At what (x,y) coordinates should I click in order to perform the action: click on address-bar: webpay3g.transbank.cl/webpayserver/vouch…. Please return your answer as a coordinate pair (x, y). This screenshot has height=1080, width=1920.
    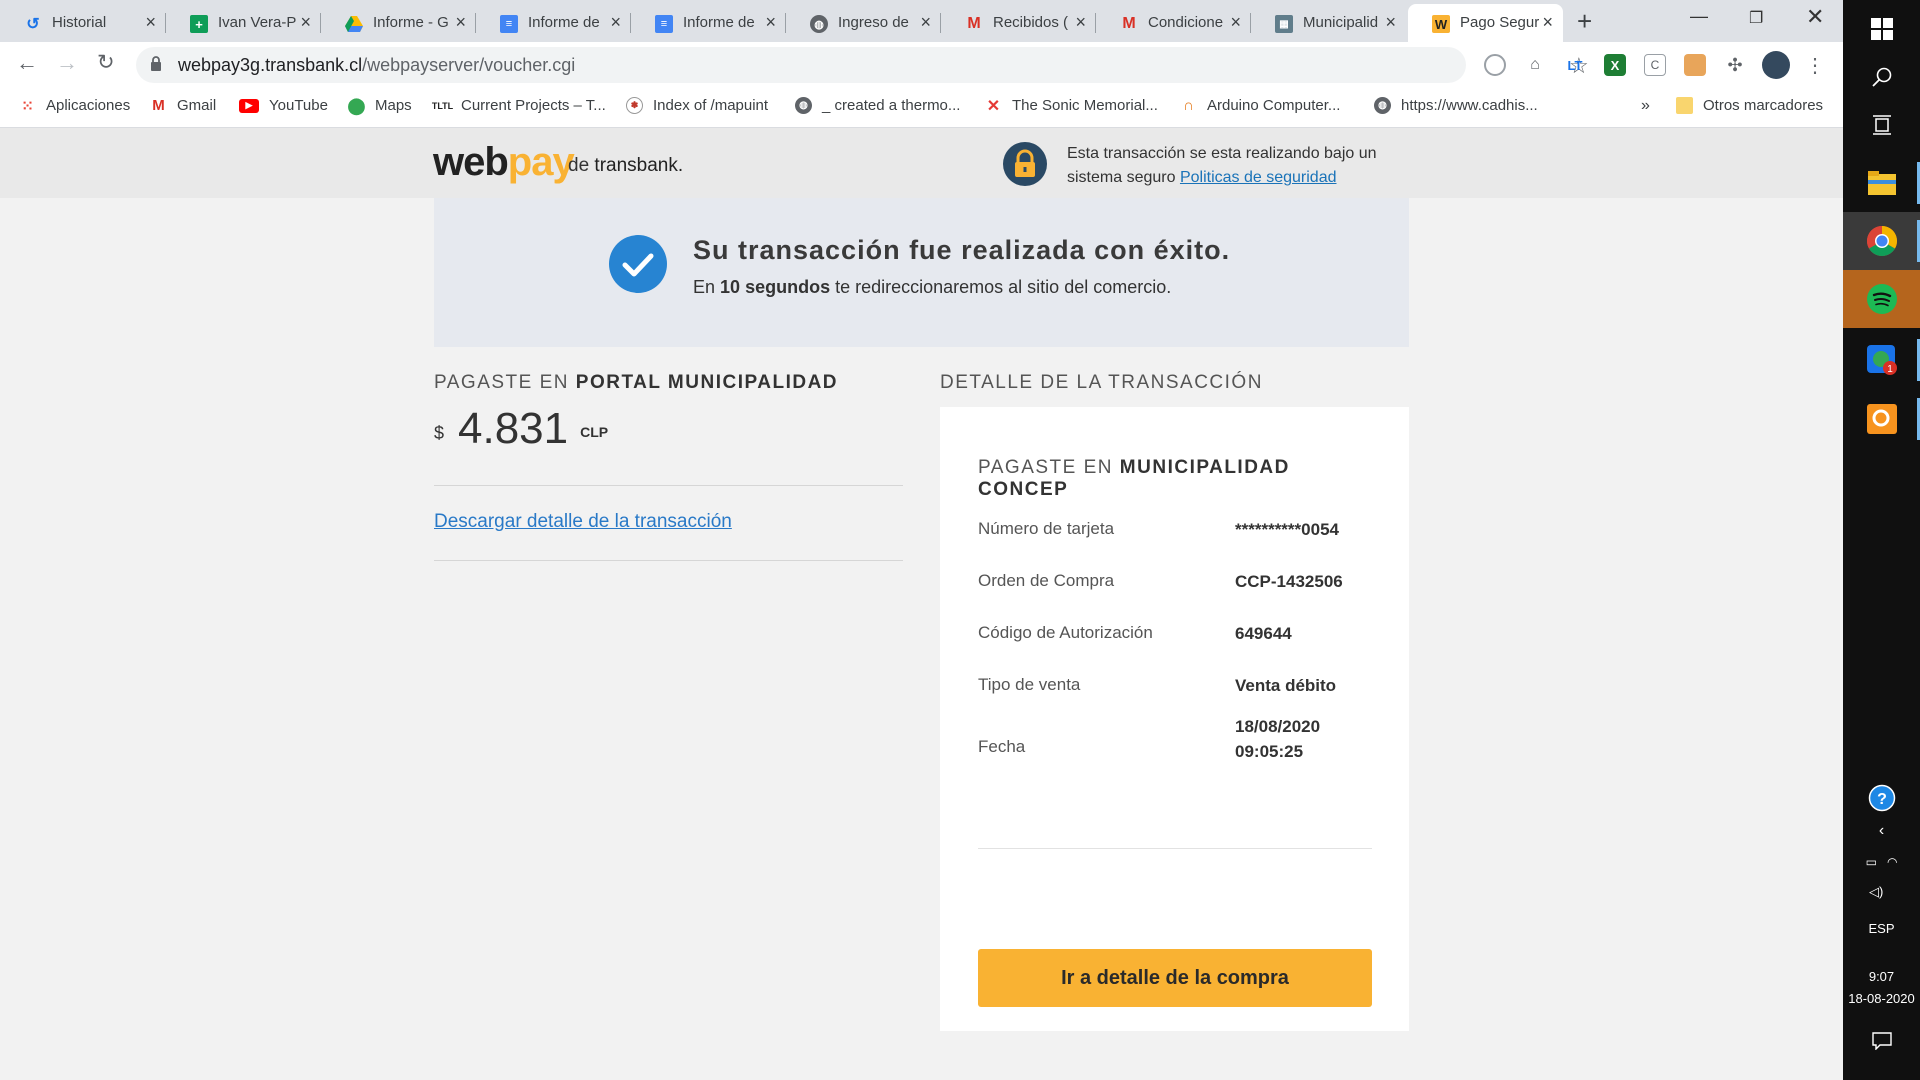
    Looking at the image, I should click on (862, 65).